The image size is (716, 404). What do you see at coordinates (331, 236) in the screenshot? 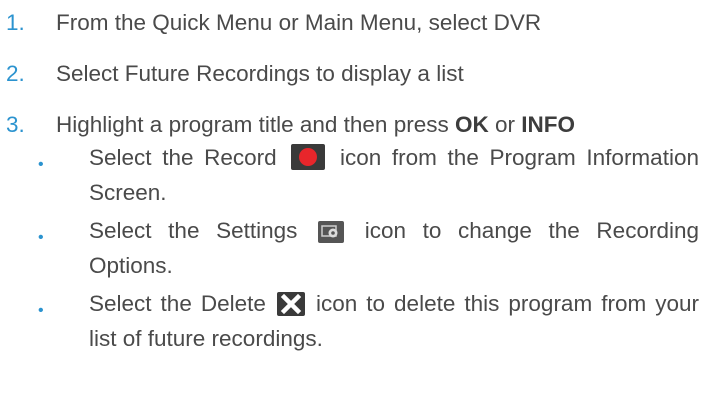
I see `settings-icon` at bounding box center [331, 236].